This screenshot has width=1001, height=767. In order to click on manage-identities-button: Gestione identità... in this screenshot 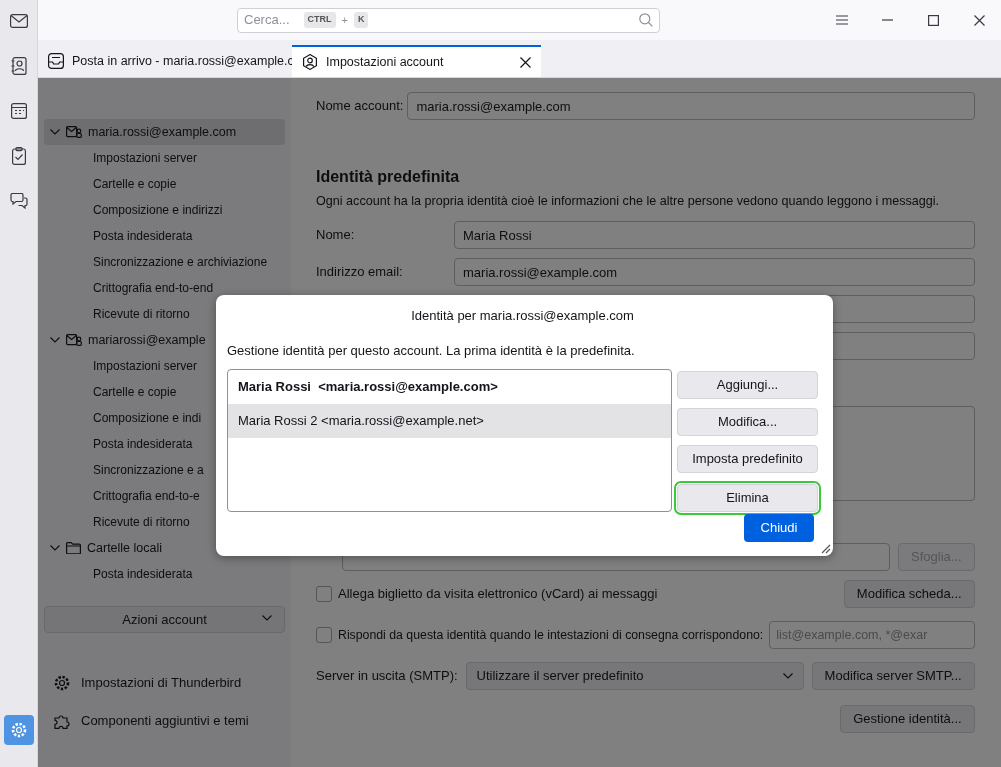, I will do `click(907, 719)`.